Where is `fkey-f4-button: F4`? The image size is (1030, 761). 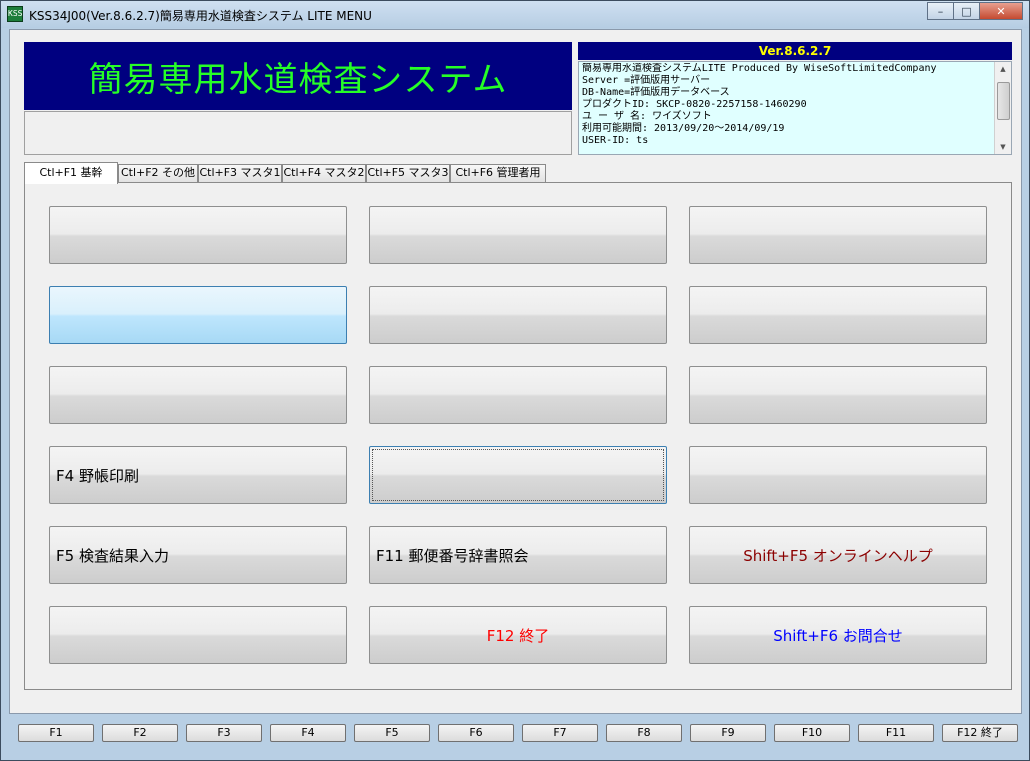 fkey-f4-button: F4 is located at coordinates (308, 733).